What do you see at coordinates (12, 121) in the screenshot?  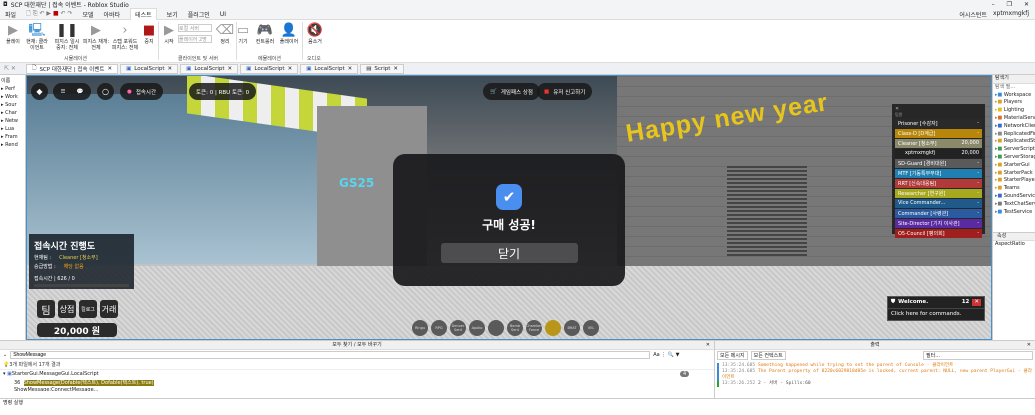 I see `tree-item: ▸ Netw` at bounding box center [12, 121].